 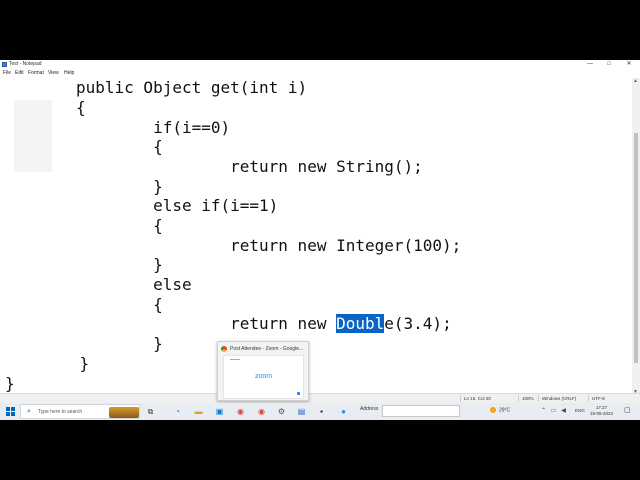 What do you see at coordinates (69, 73) in the screenshot?
I see `menu-help: Help` at bounding box center [69, 73].